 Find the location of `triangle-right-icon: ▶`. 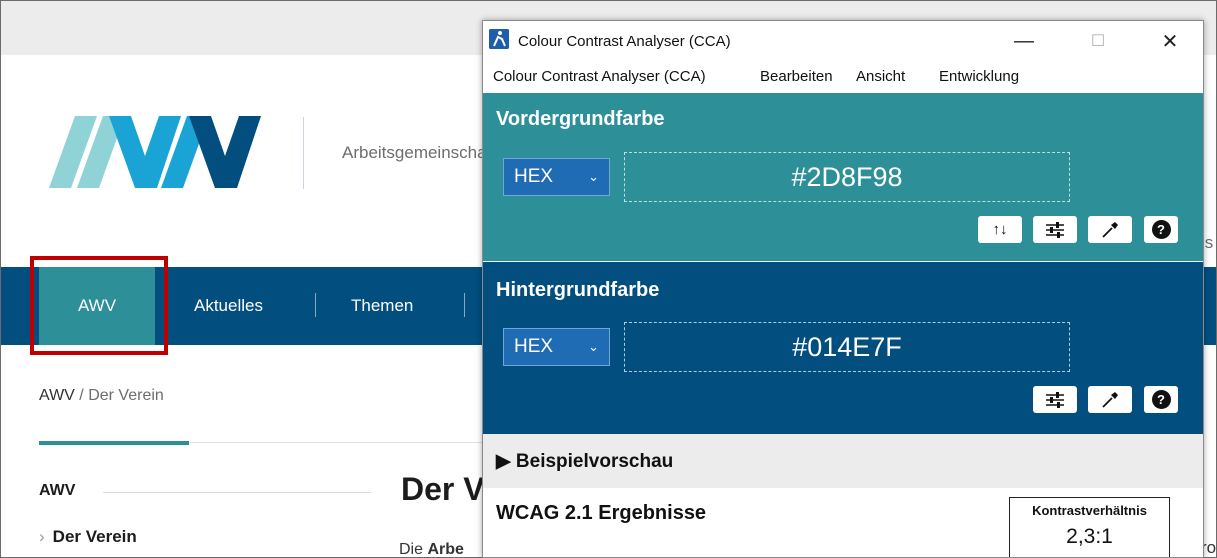

triangle-right-icon: ▶ is located at coordinates (503, 461).